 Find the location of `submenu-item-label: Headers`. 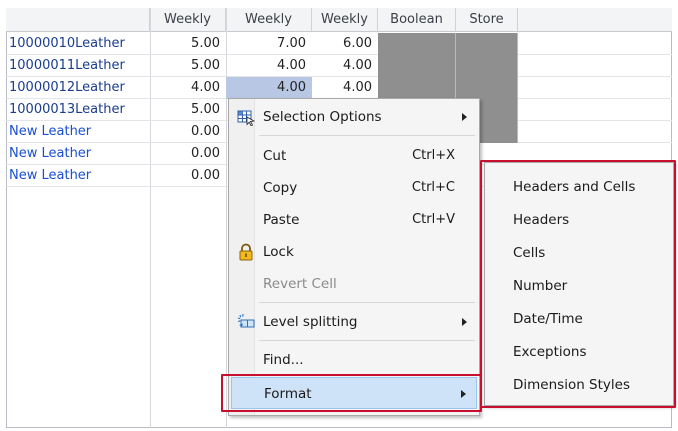

submenu-item-label: Headers is located at coordinates (541, 220).